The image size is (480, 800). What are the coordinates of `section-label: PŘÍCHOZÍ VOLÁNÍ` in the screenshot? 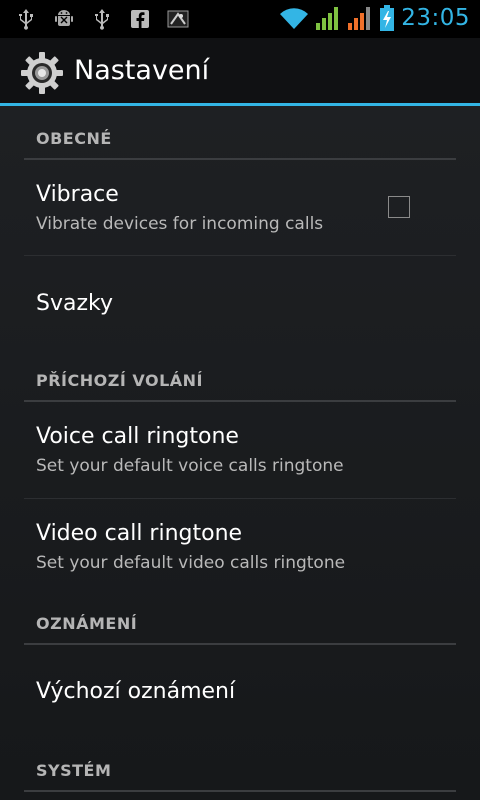 It's located at (119, 380).